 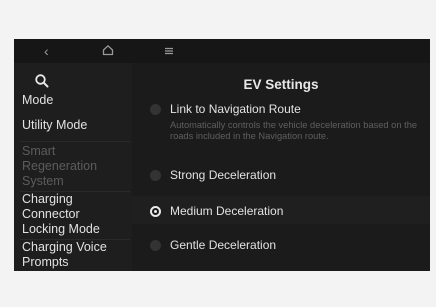 I want to click on option-label: Medium Deceleration, so click(x=227, y=211).